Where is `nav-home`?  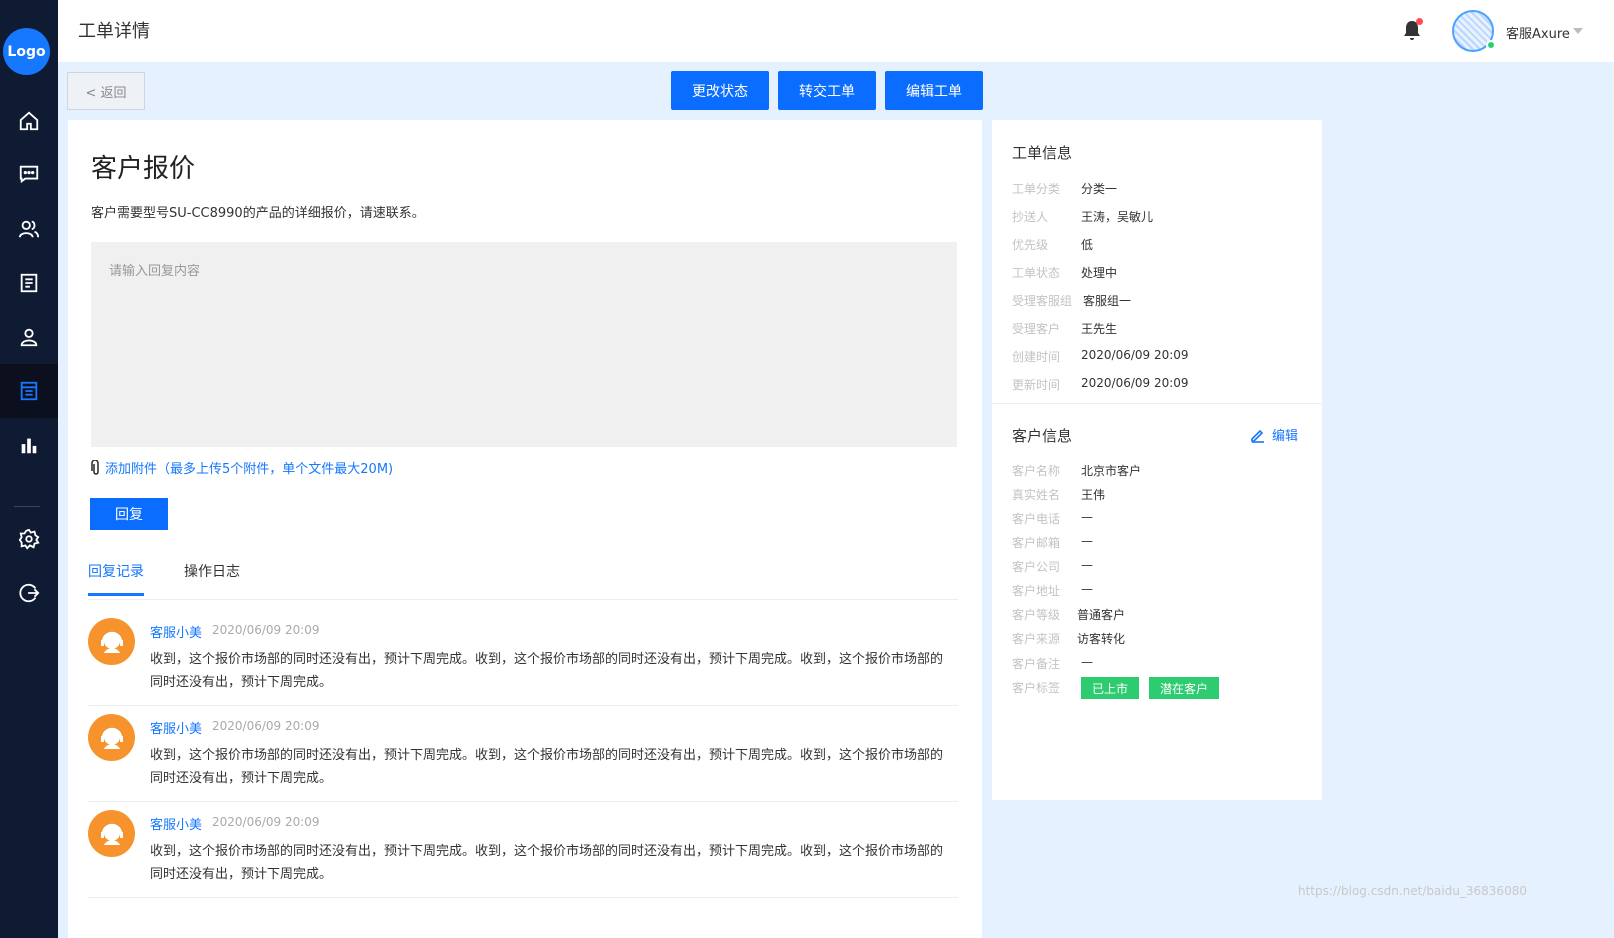
nav-home is located at coordinates (29, 121).